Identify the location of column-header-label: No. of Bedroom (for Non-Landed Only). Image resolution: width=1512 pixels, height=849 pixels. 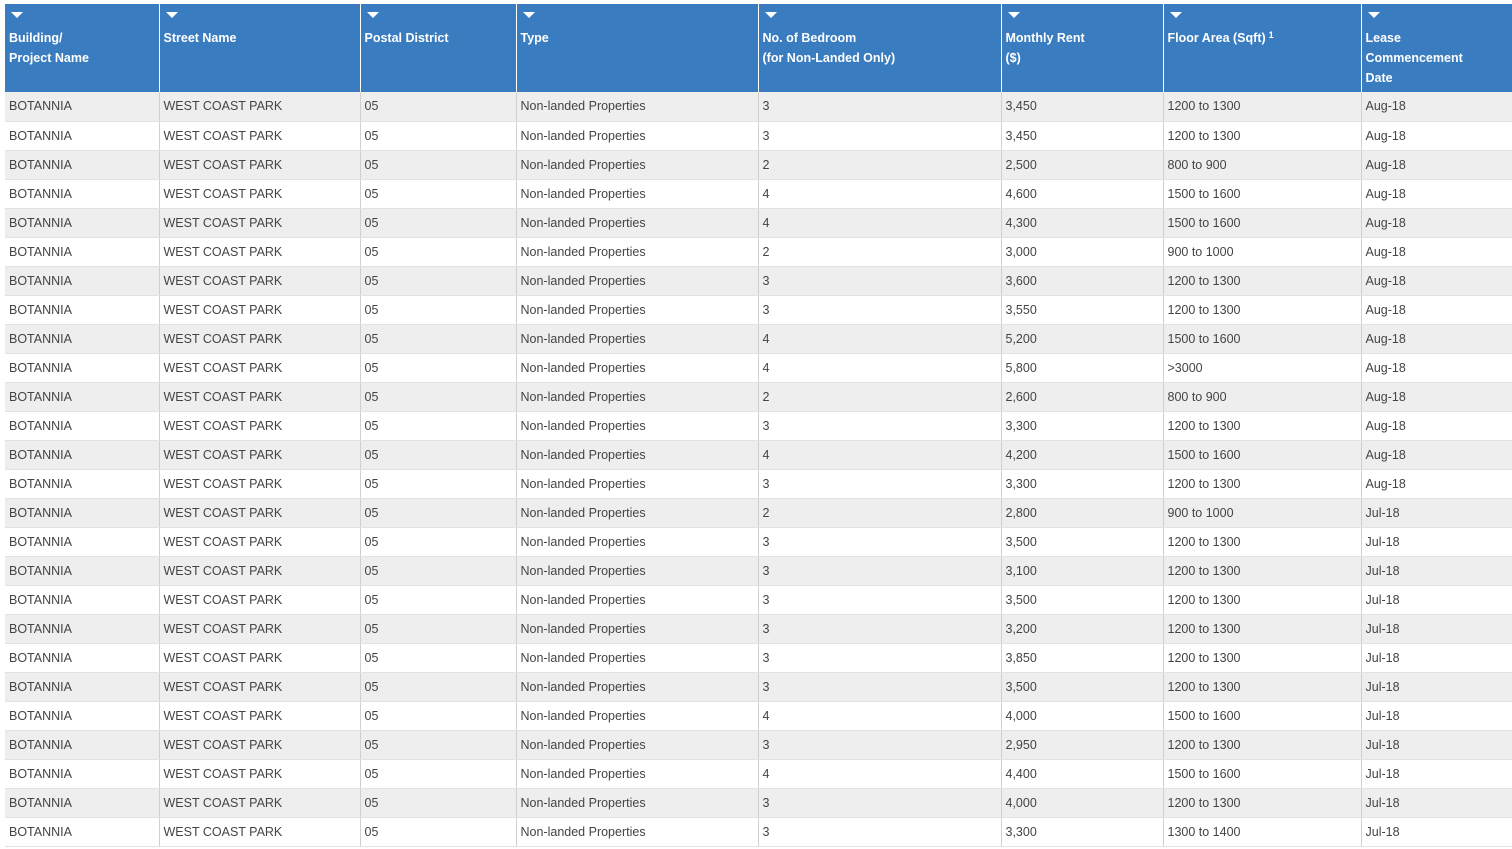
(880, 48).